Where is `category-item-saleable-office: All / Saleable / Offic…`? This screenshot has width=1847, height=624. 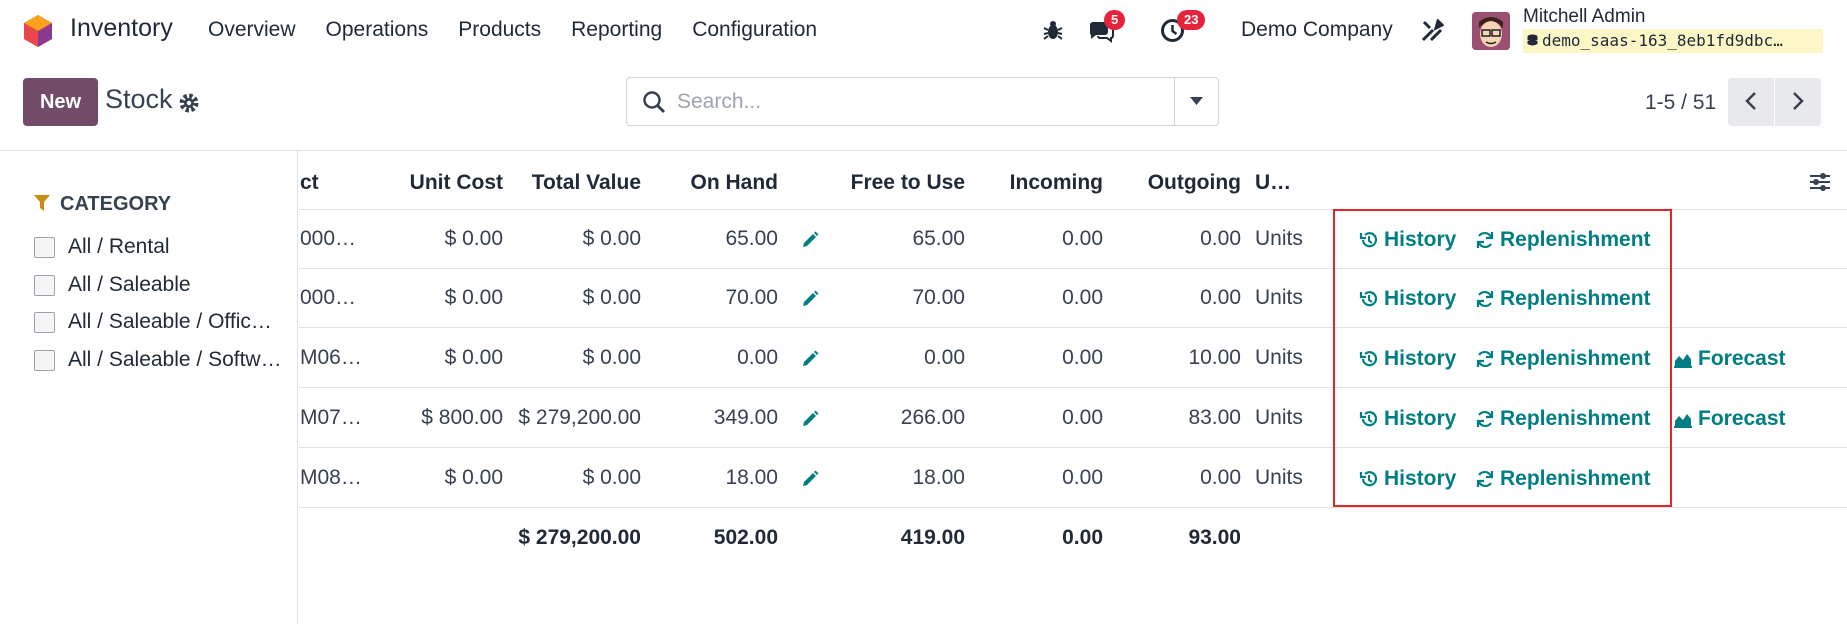
category-item-saleable-office: All / Saleable / Offic… is located at coordinates (159, 322).